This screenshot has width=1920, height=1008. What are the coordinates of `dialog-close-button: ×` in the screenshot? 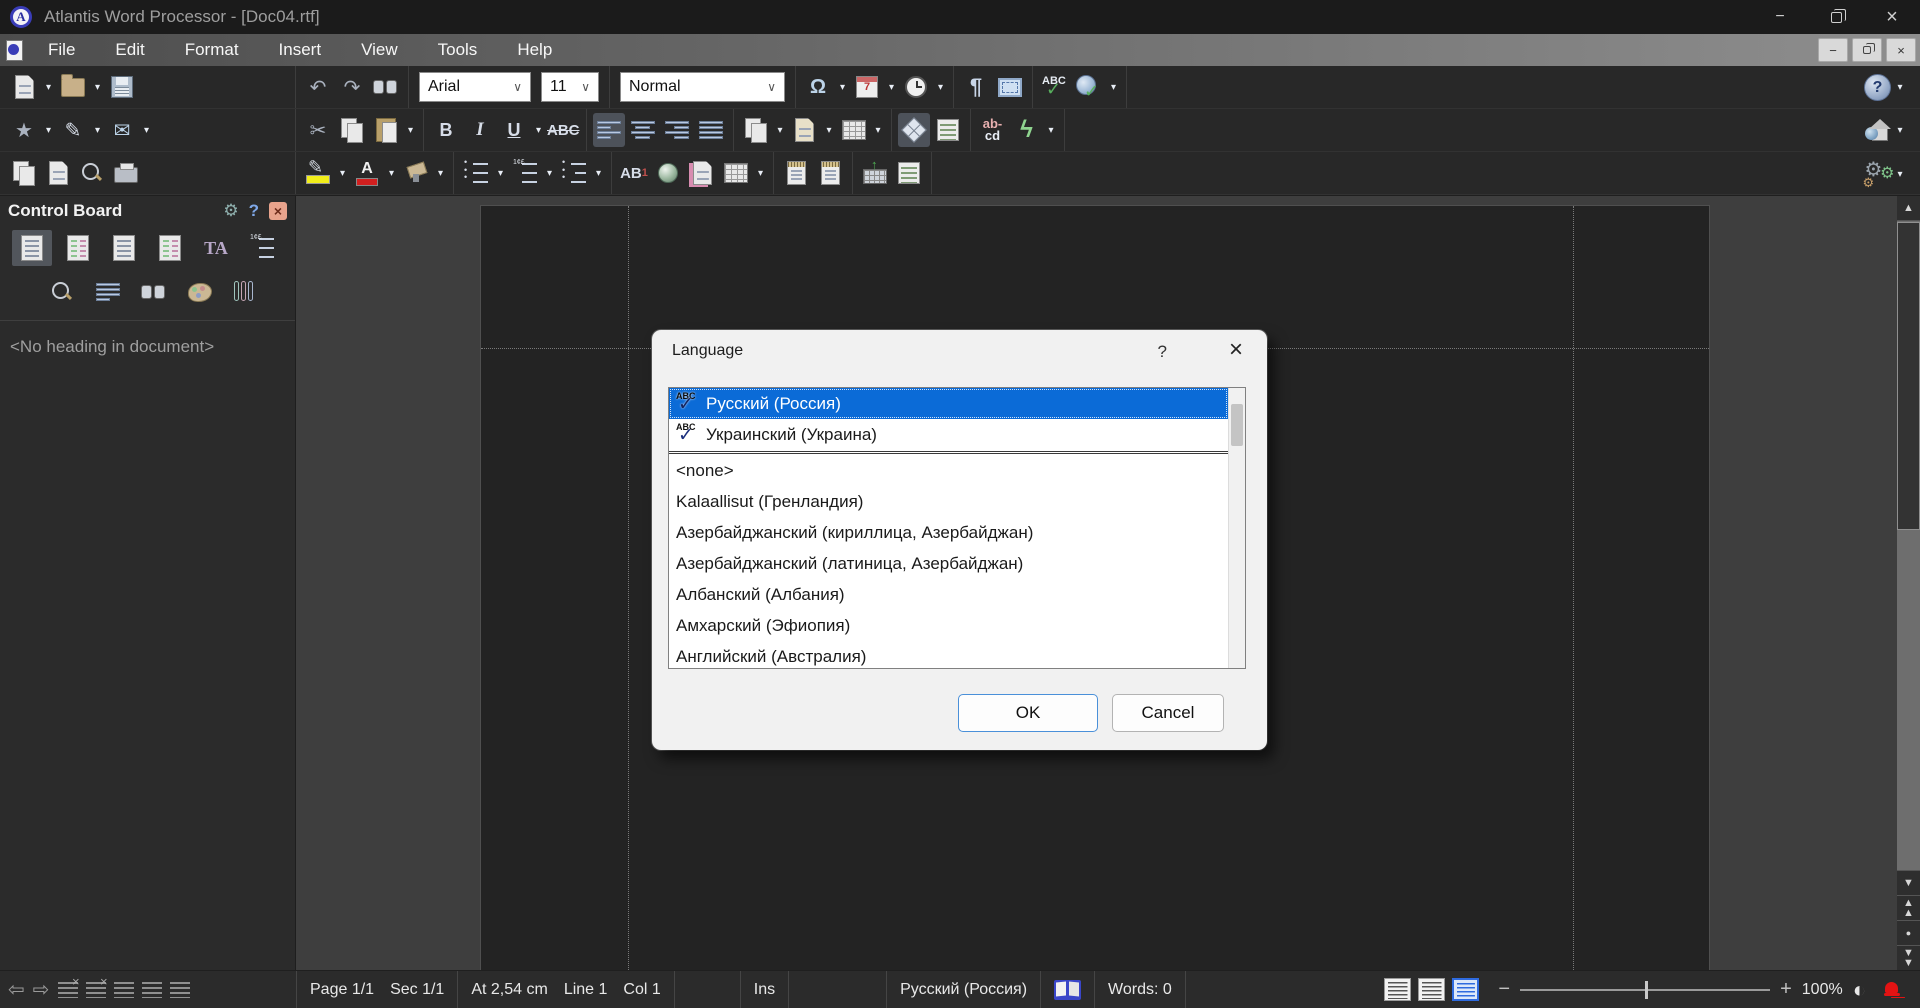 It's located at (1236, 350).